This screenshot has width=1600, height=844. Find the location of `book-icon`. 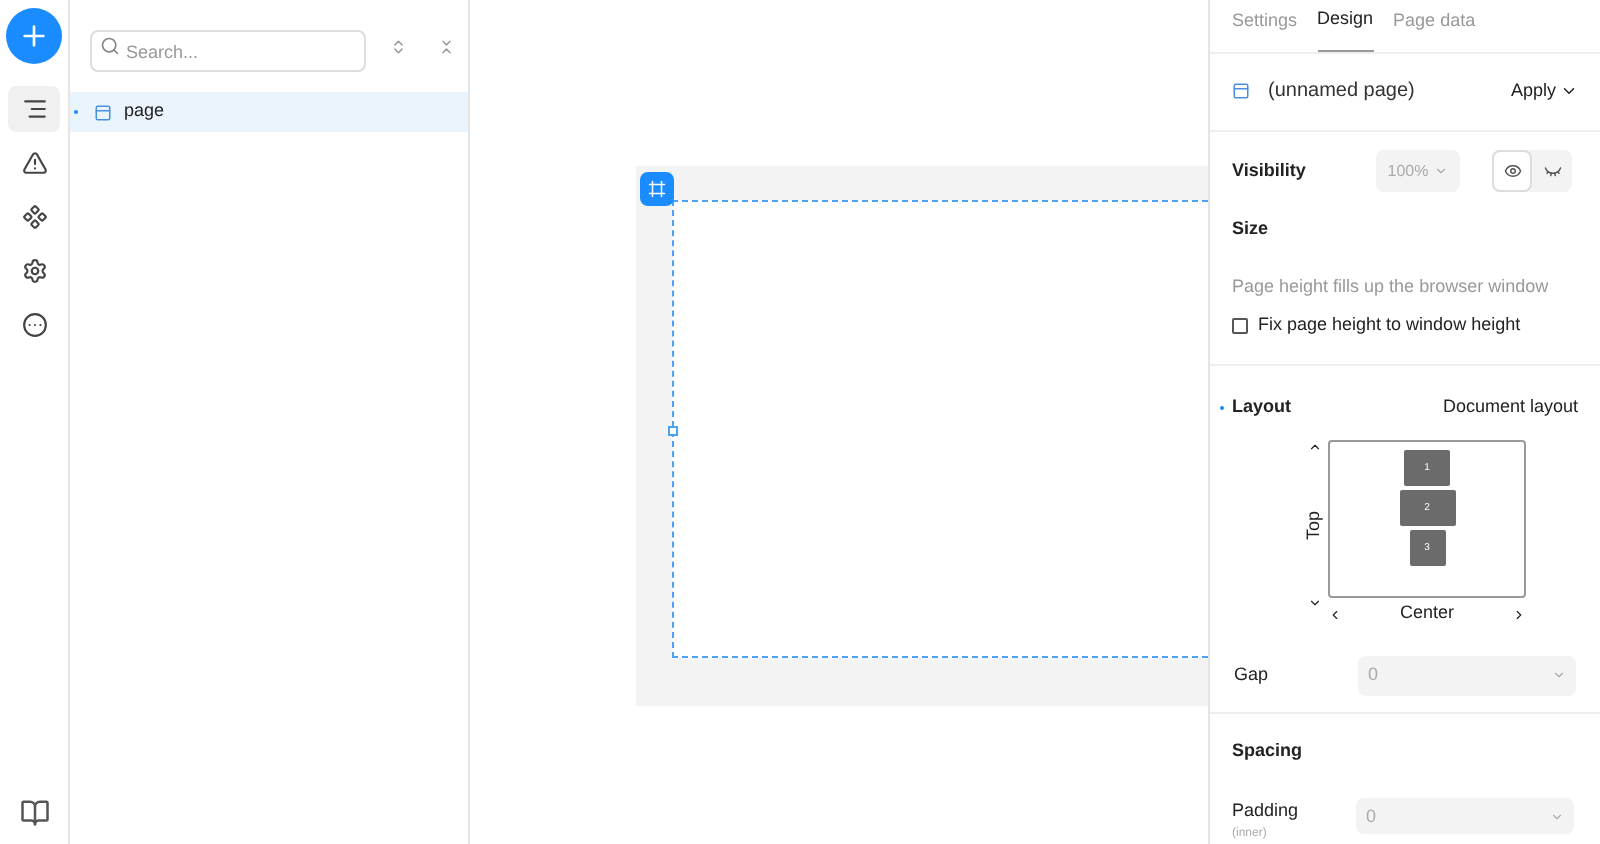

book-icon is located at coordinates (34, 813).